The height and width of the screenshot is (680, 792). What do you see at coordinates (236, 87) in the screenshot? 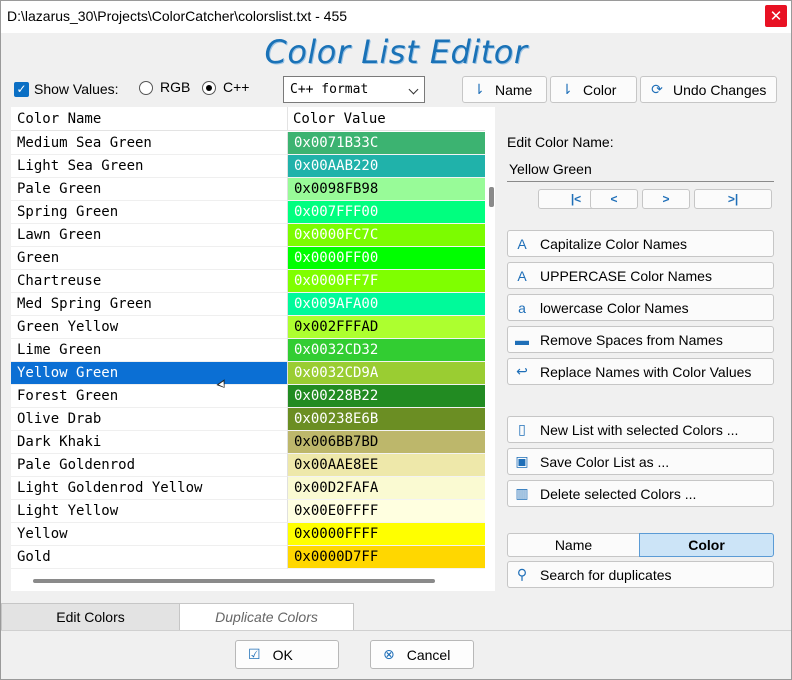
I see `cpp-radio-label: C++` at bounding box center [236, 87].